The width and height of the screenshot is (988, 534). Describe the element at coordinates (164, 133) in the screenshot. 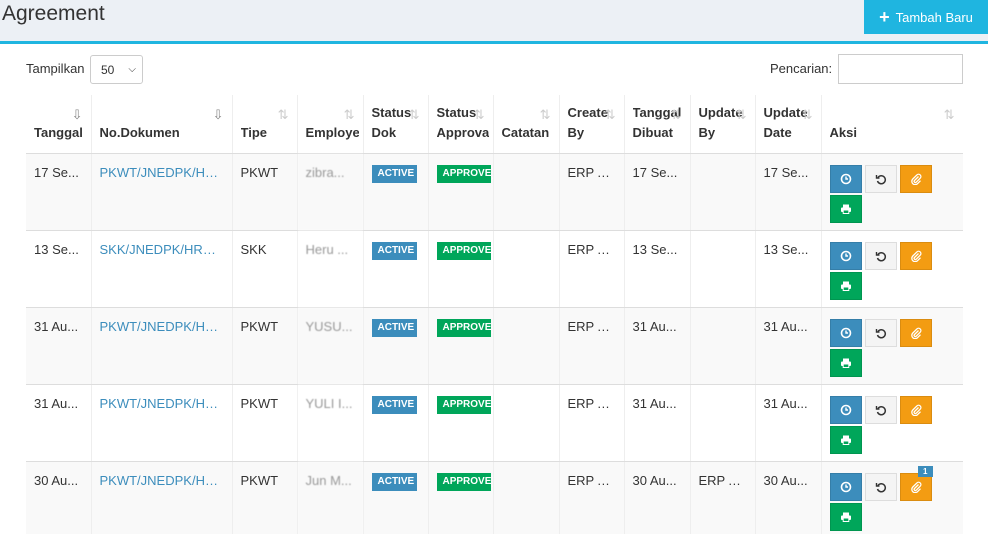

I see `column-header-label: No.Dokumen` at that location.